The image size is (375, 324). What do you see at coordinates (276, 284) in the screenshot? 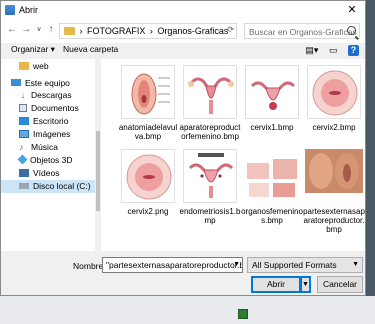
I see `open-button: Abrir` at bounding box center [276, 284].